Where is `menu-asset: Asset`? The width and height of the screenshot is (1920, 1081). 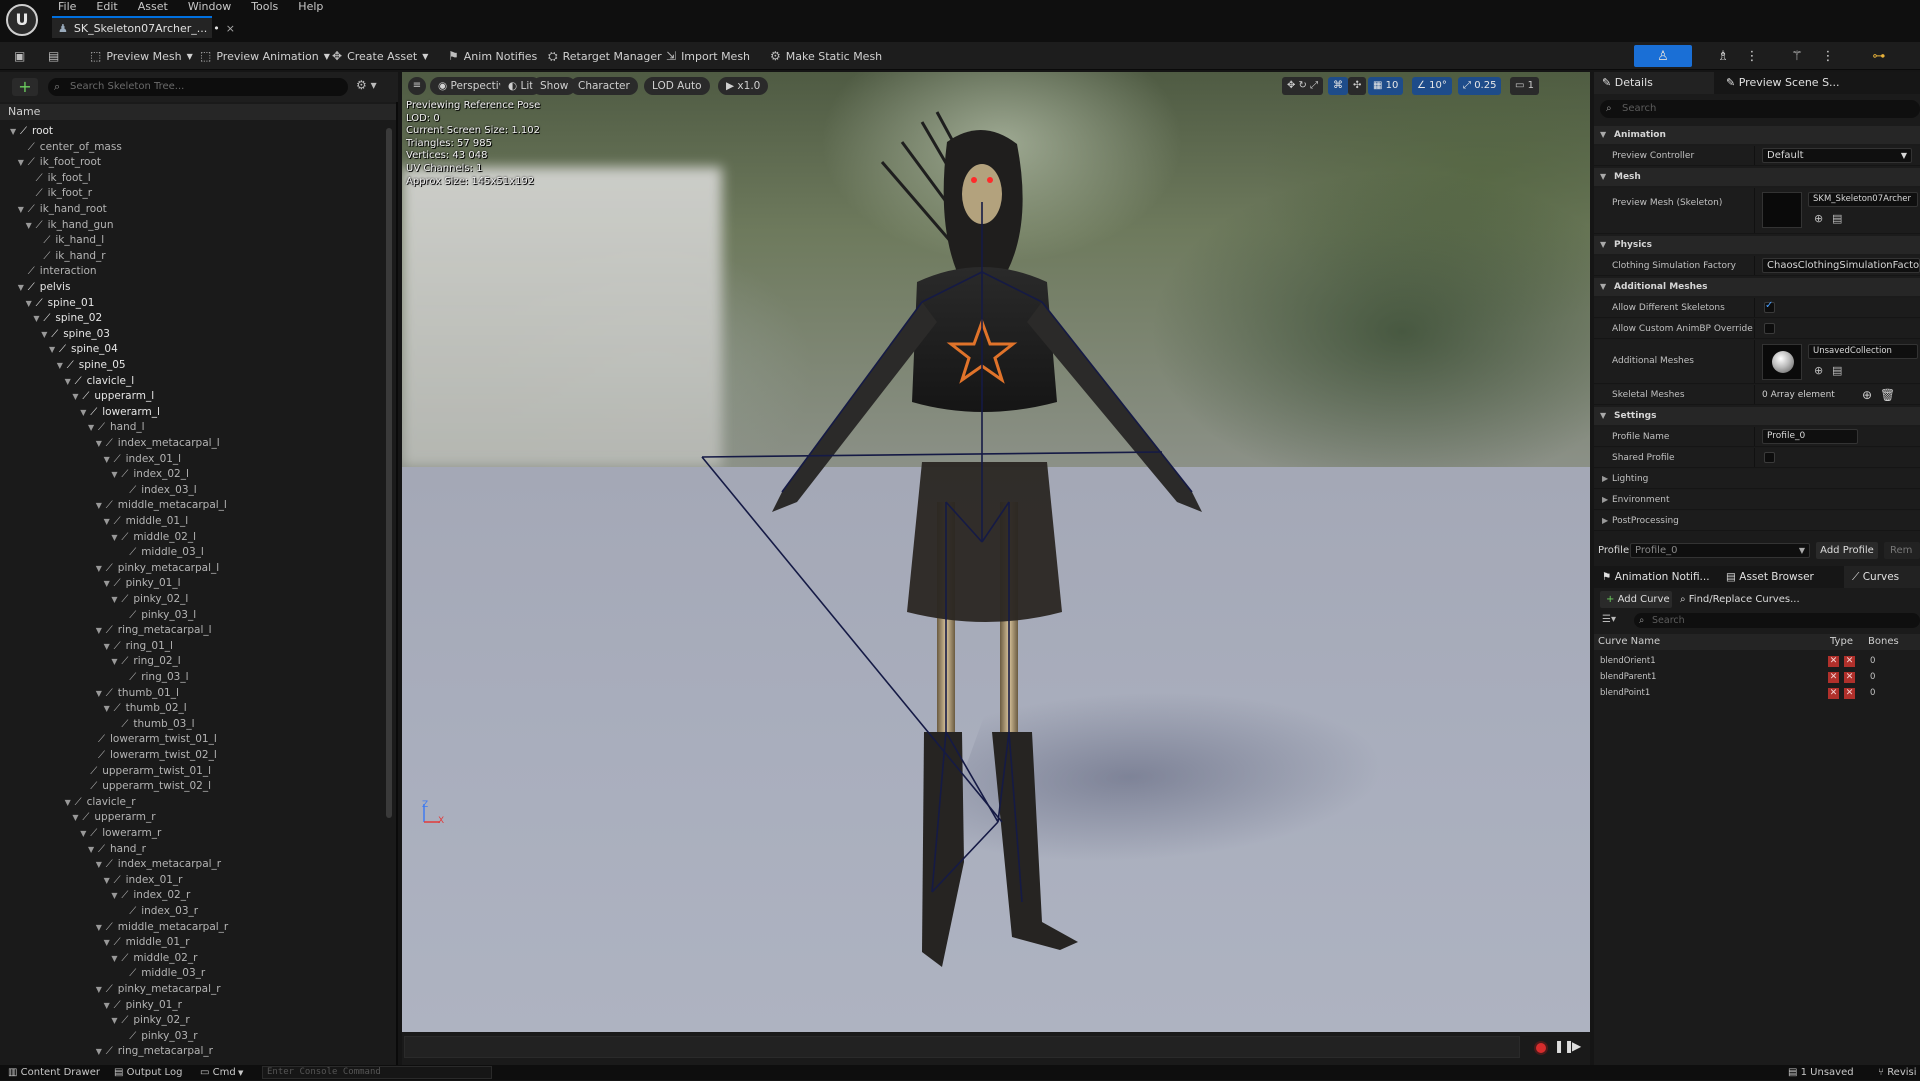 menu-asset: Asset is located at coordinates (153, 7).